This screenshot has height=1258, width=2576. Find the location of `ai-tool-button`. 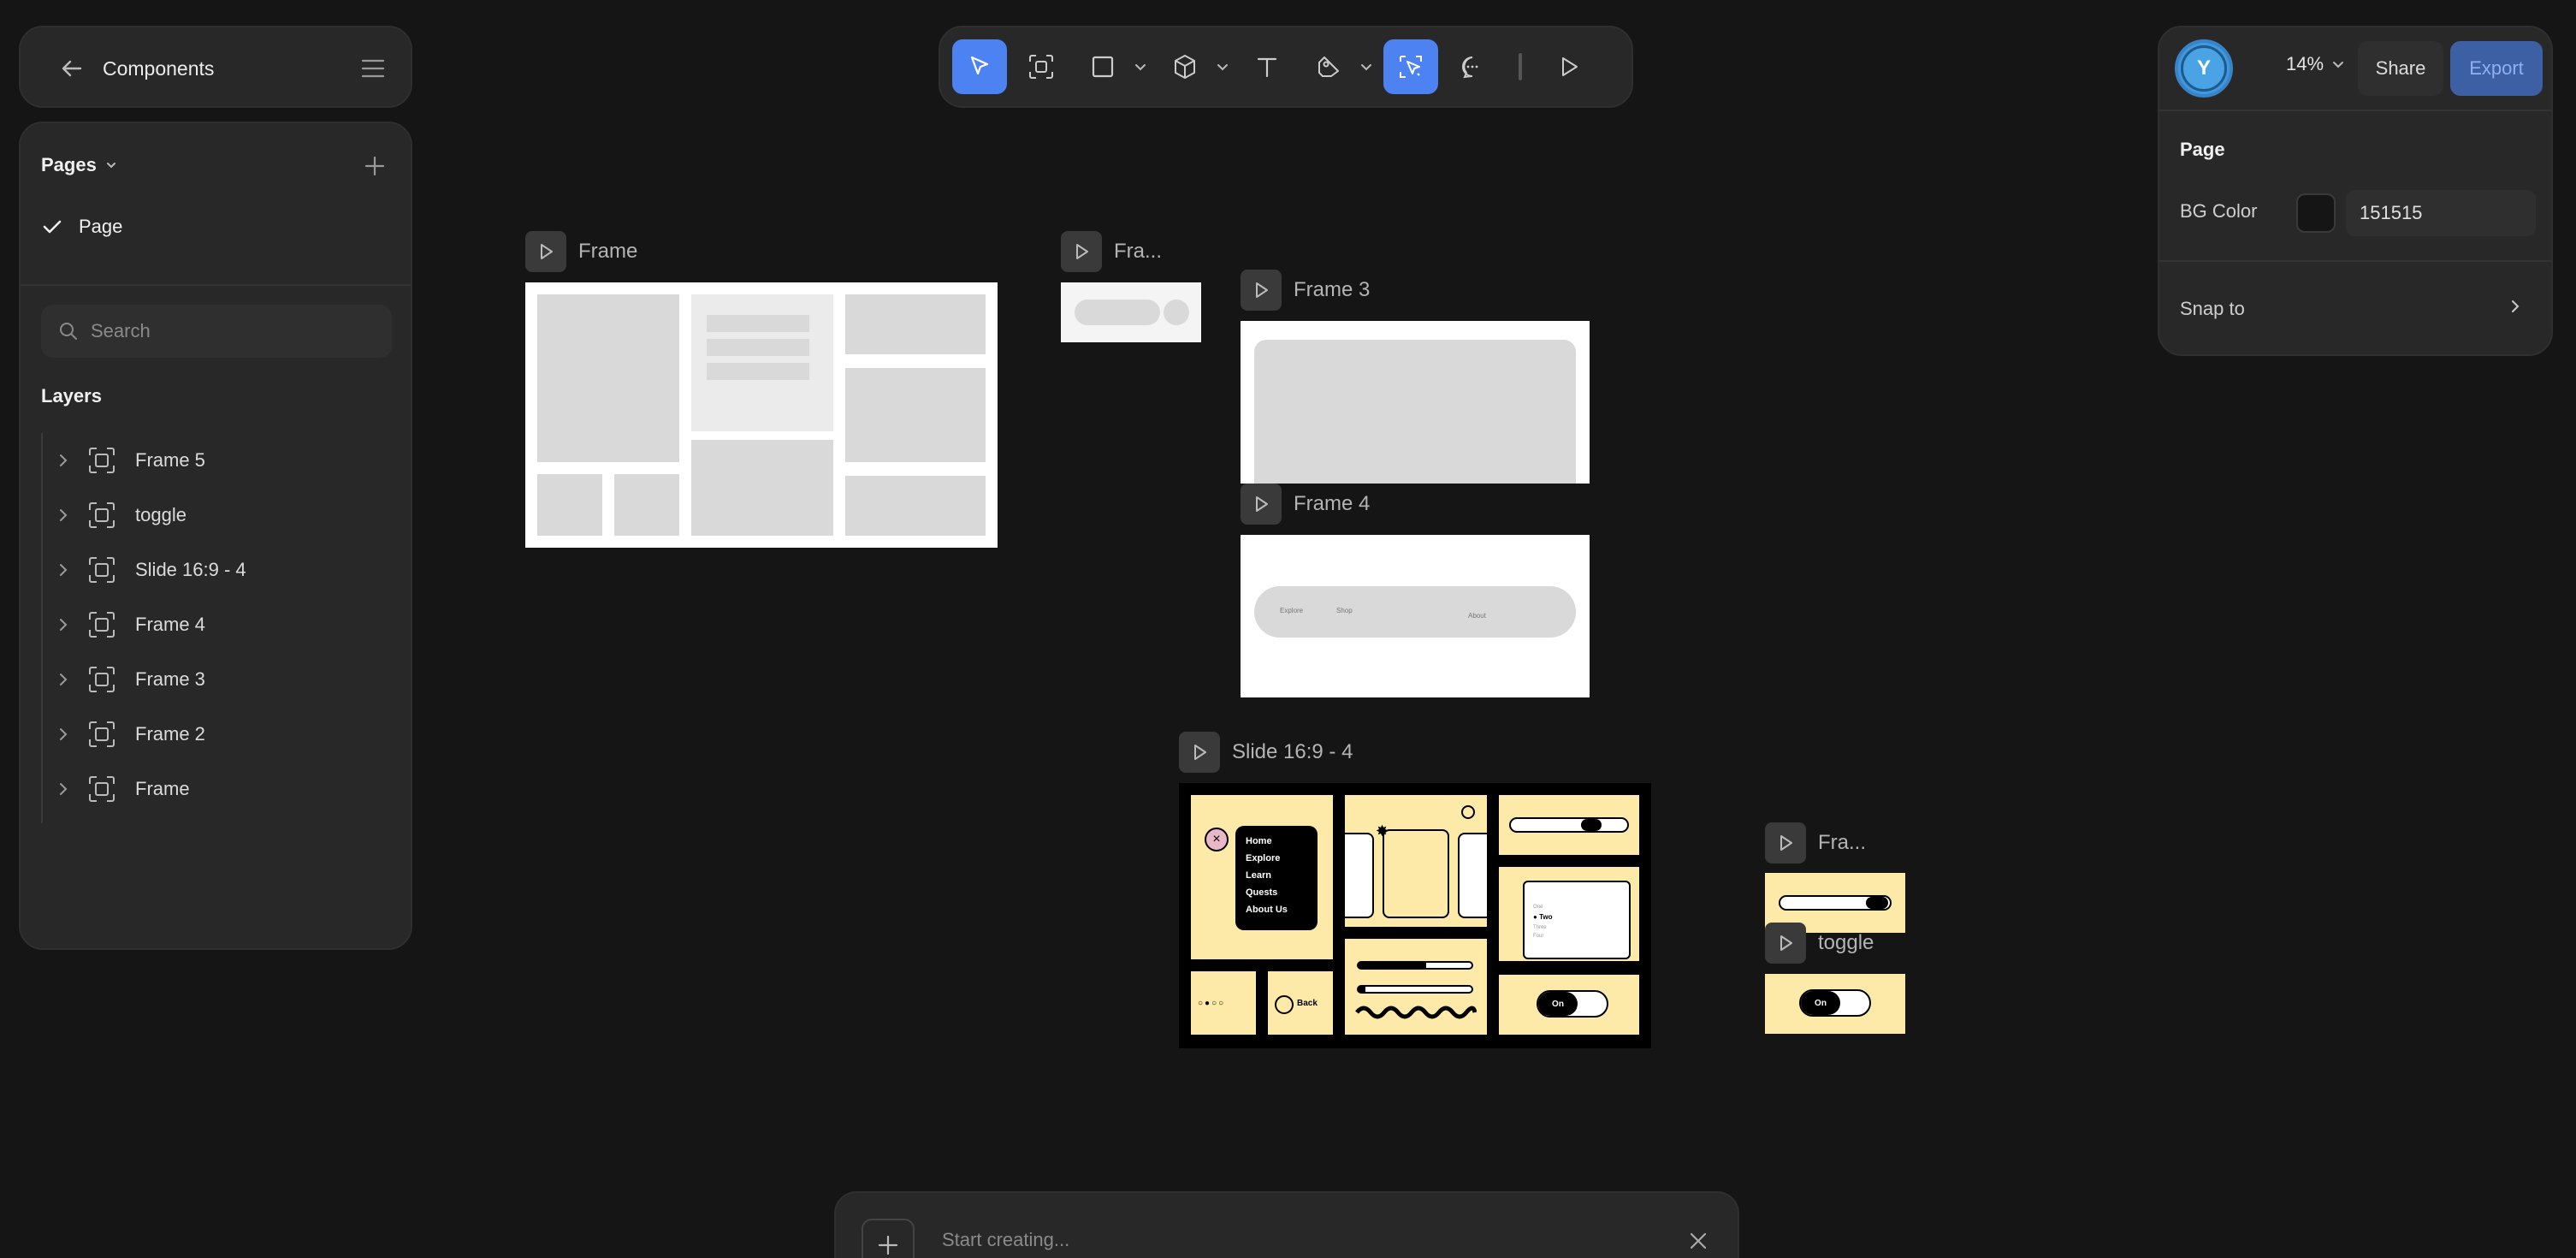

ai-tool-button is located at coordinates (1410, 66).